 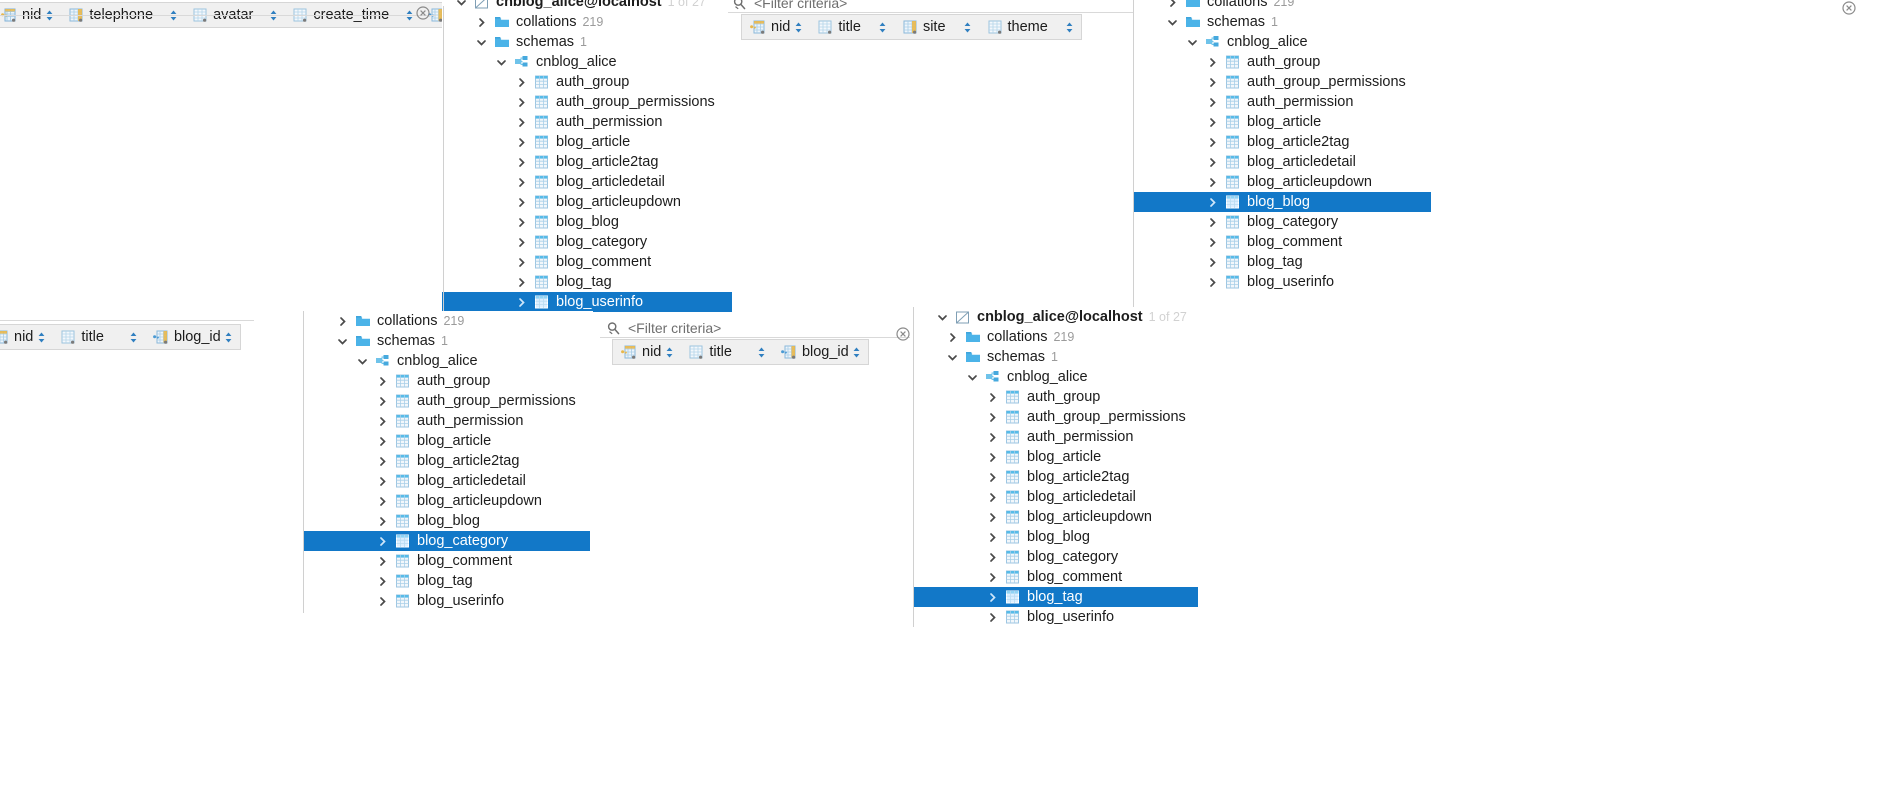 I want to click on column-chip-bar-bottom-left: nid title blog_id, so click(x=120, y=337).